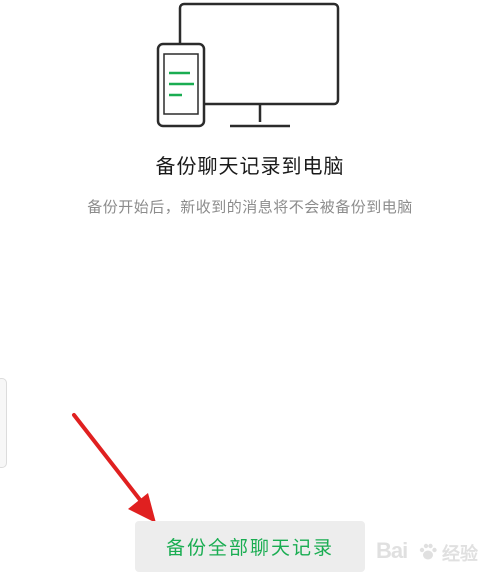 The image size is (500, 585). Describe the element at coordinates (114, 468) in the screenshot. I see `red-arrow-icon` at that location.